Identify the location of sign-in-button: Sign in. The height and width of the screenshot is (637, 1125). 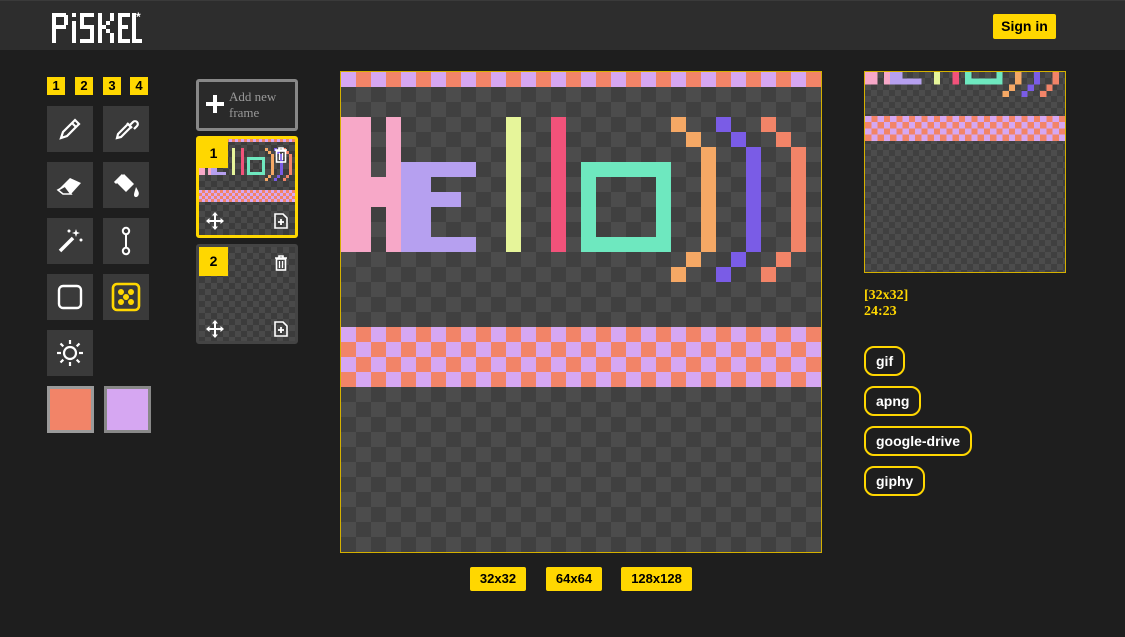
(1024, 26).